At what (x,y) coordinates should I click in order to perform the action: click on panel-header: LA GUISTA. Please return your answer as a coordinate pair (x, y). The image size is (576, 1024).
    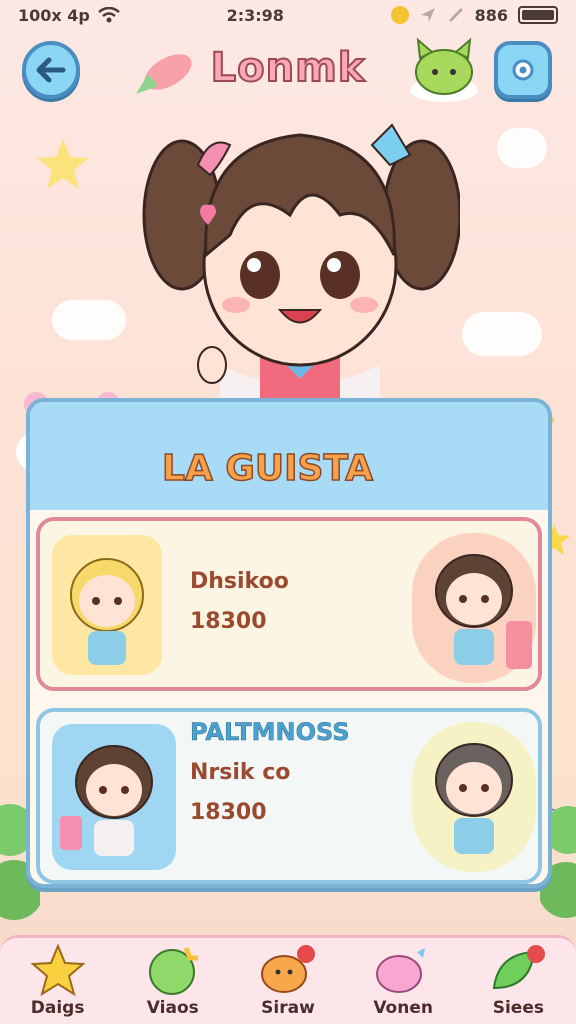
    Looking at the image, I should click on (289, 456).